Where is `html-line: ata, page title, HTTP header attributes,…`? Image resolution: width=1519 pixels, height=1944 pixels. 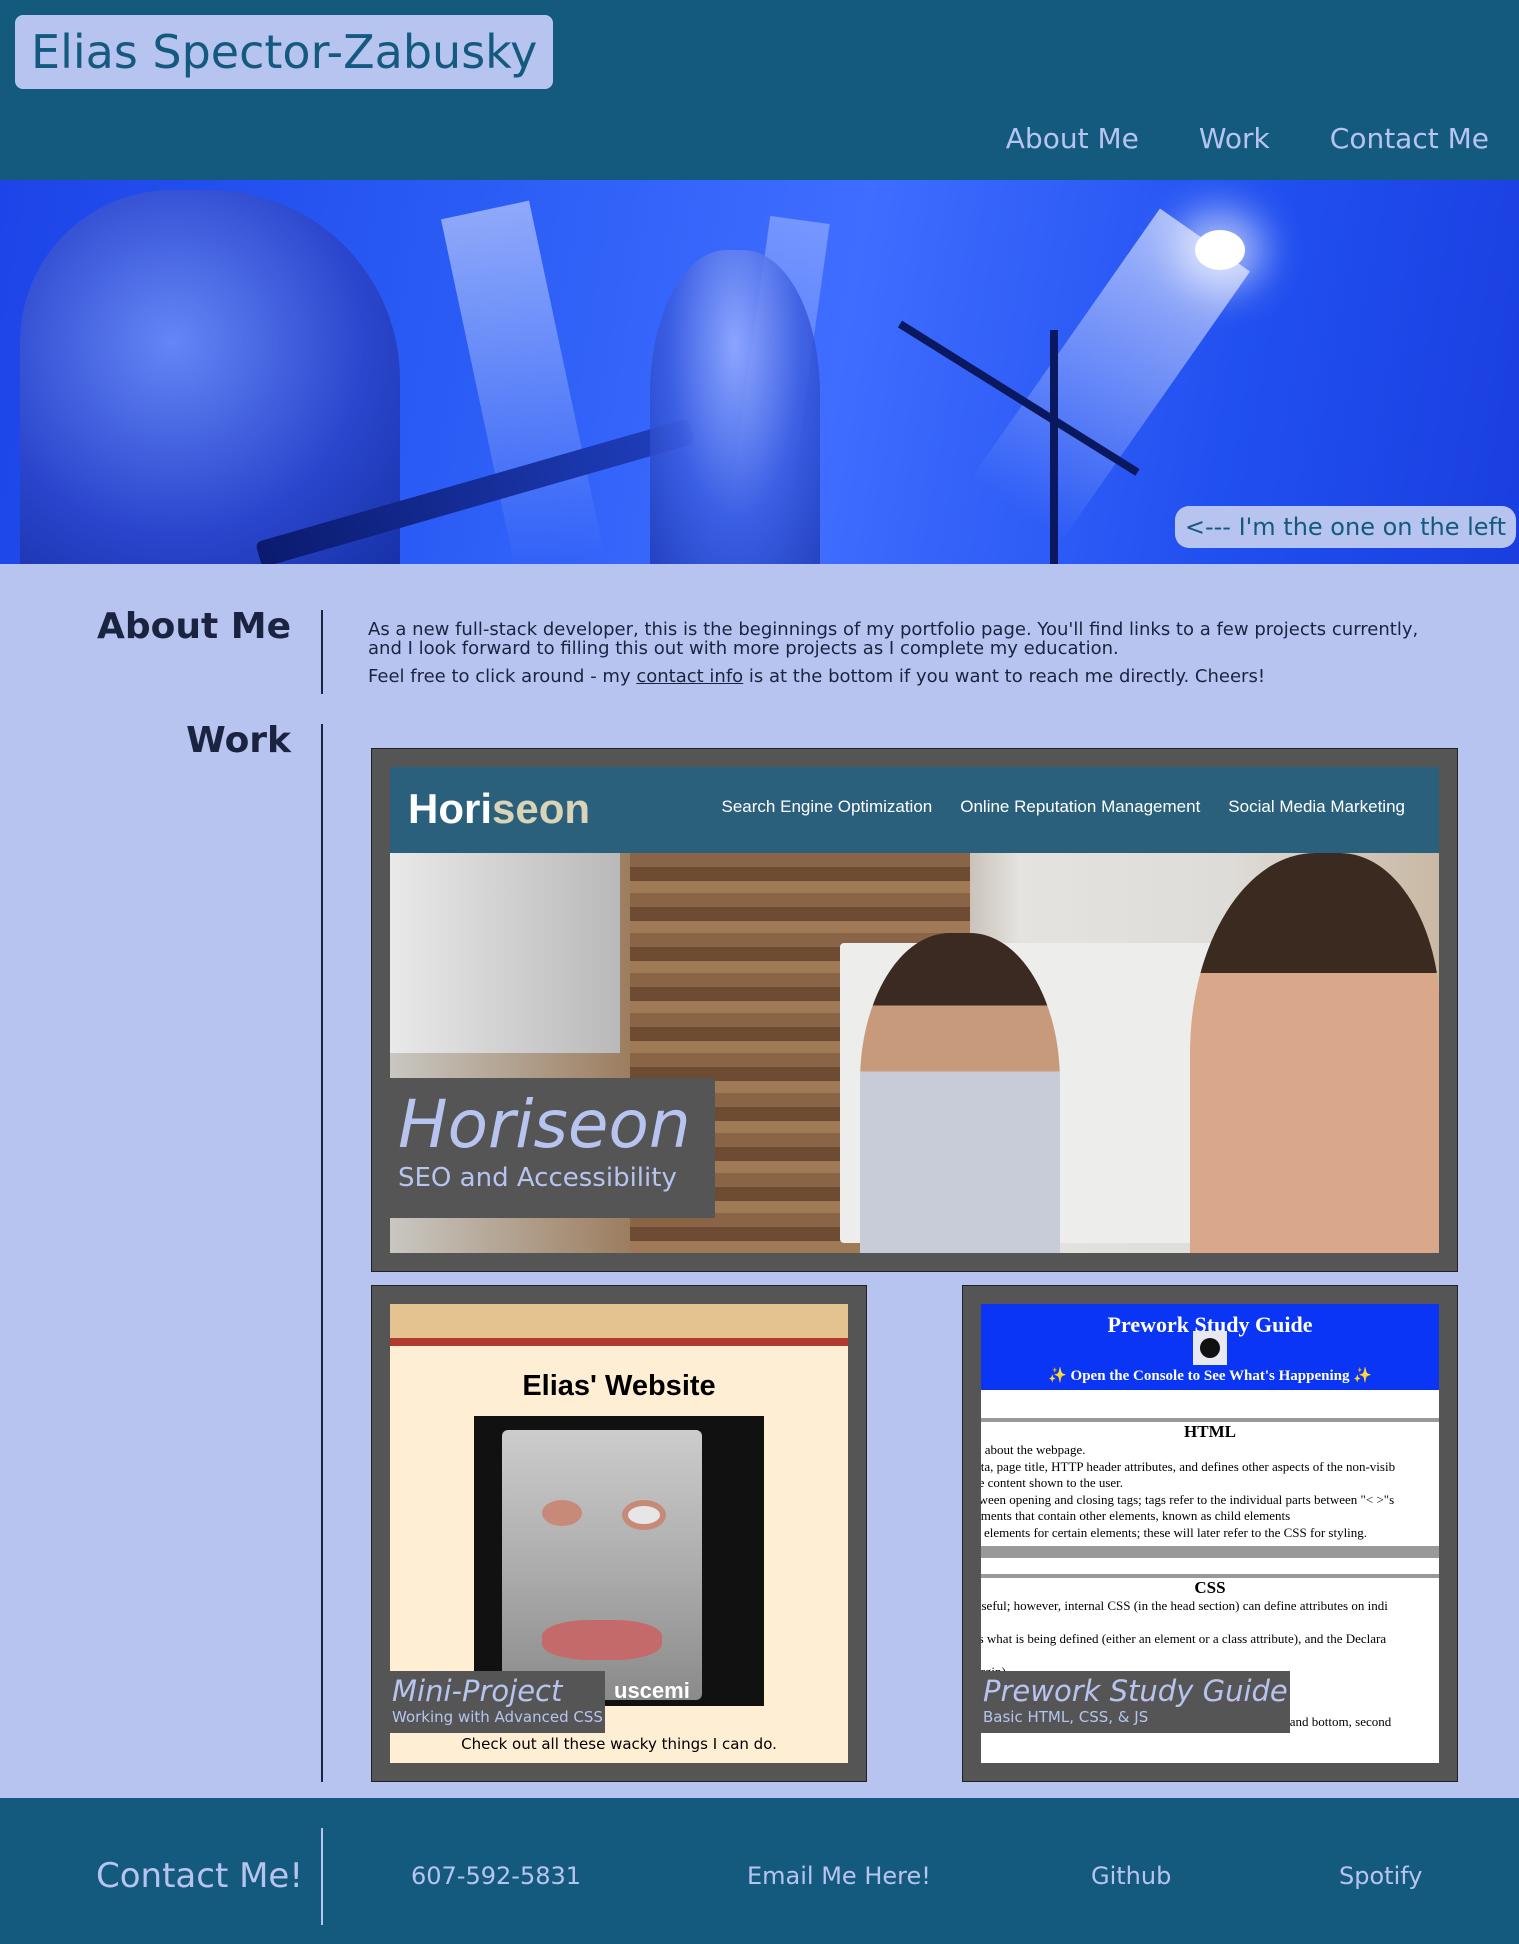
html-line: ata, page title, HTTP header attributes,… is located at coordinates (1188, 1466).